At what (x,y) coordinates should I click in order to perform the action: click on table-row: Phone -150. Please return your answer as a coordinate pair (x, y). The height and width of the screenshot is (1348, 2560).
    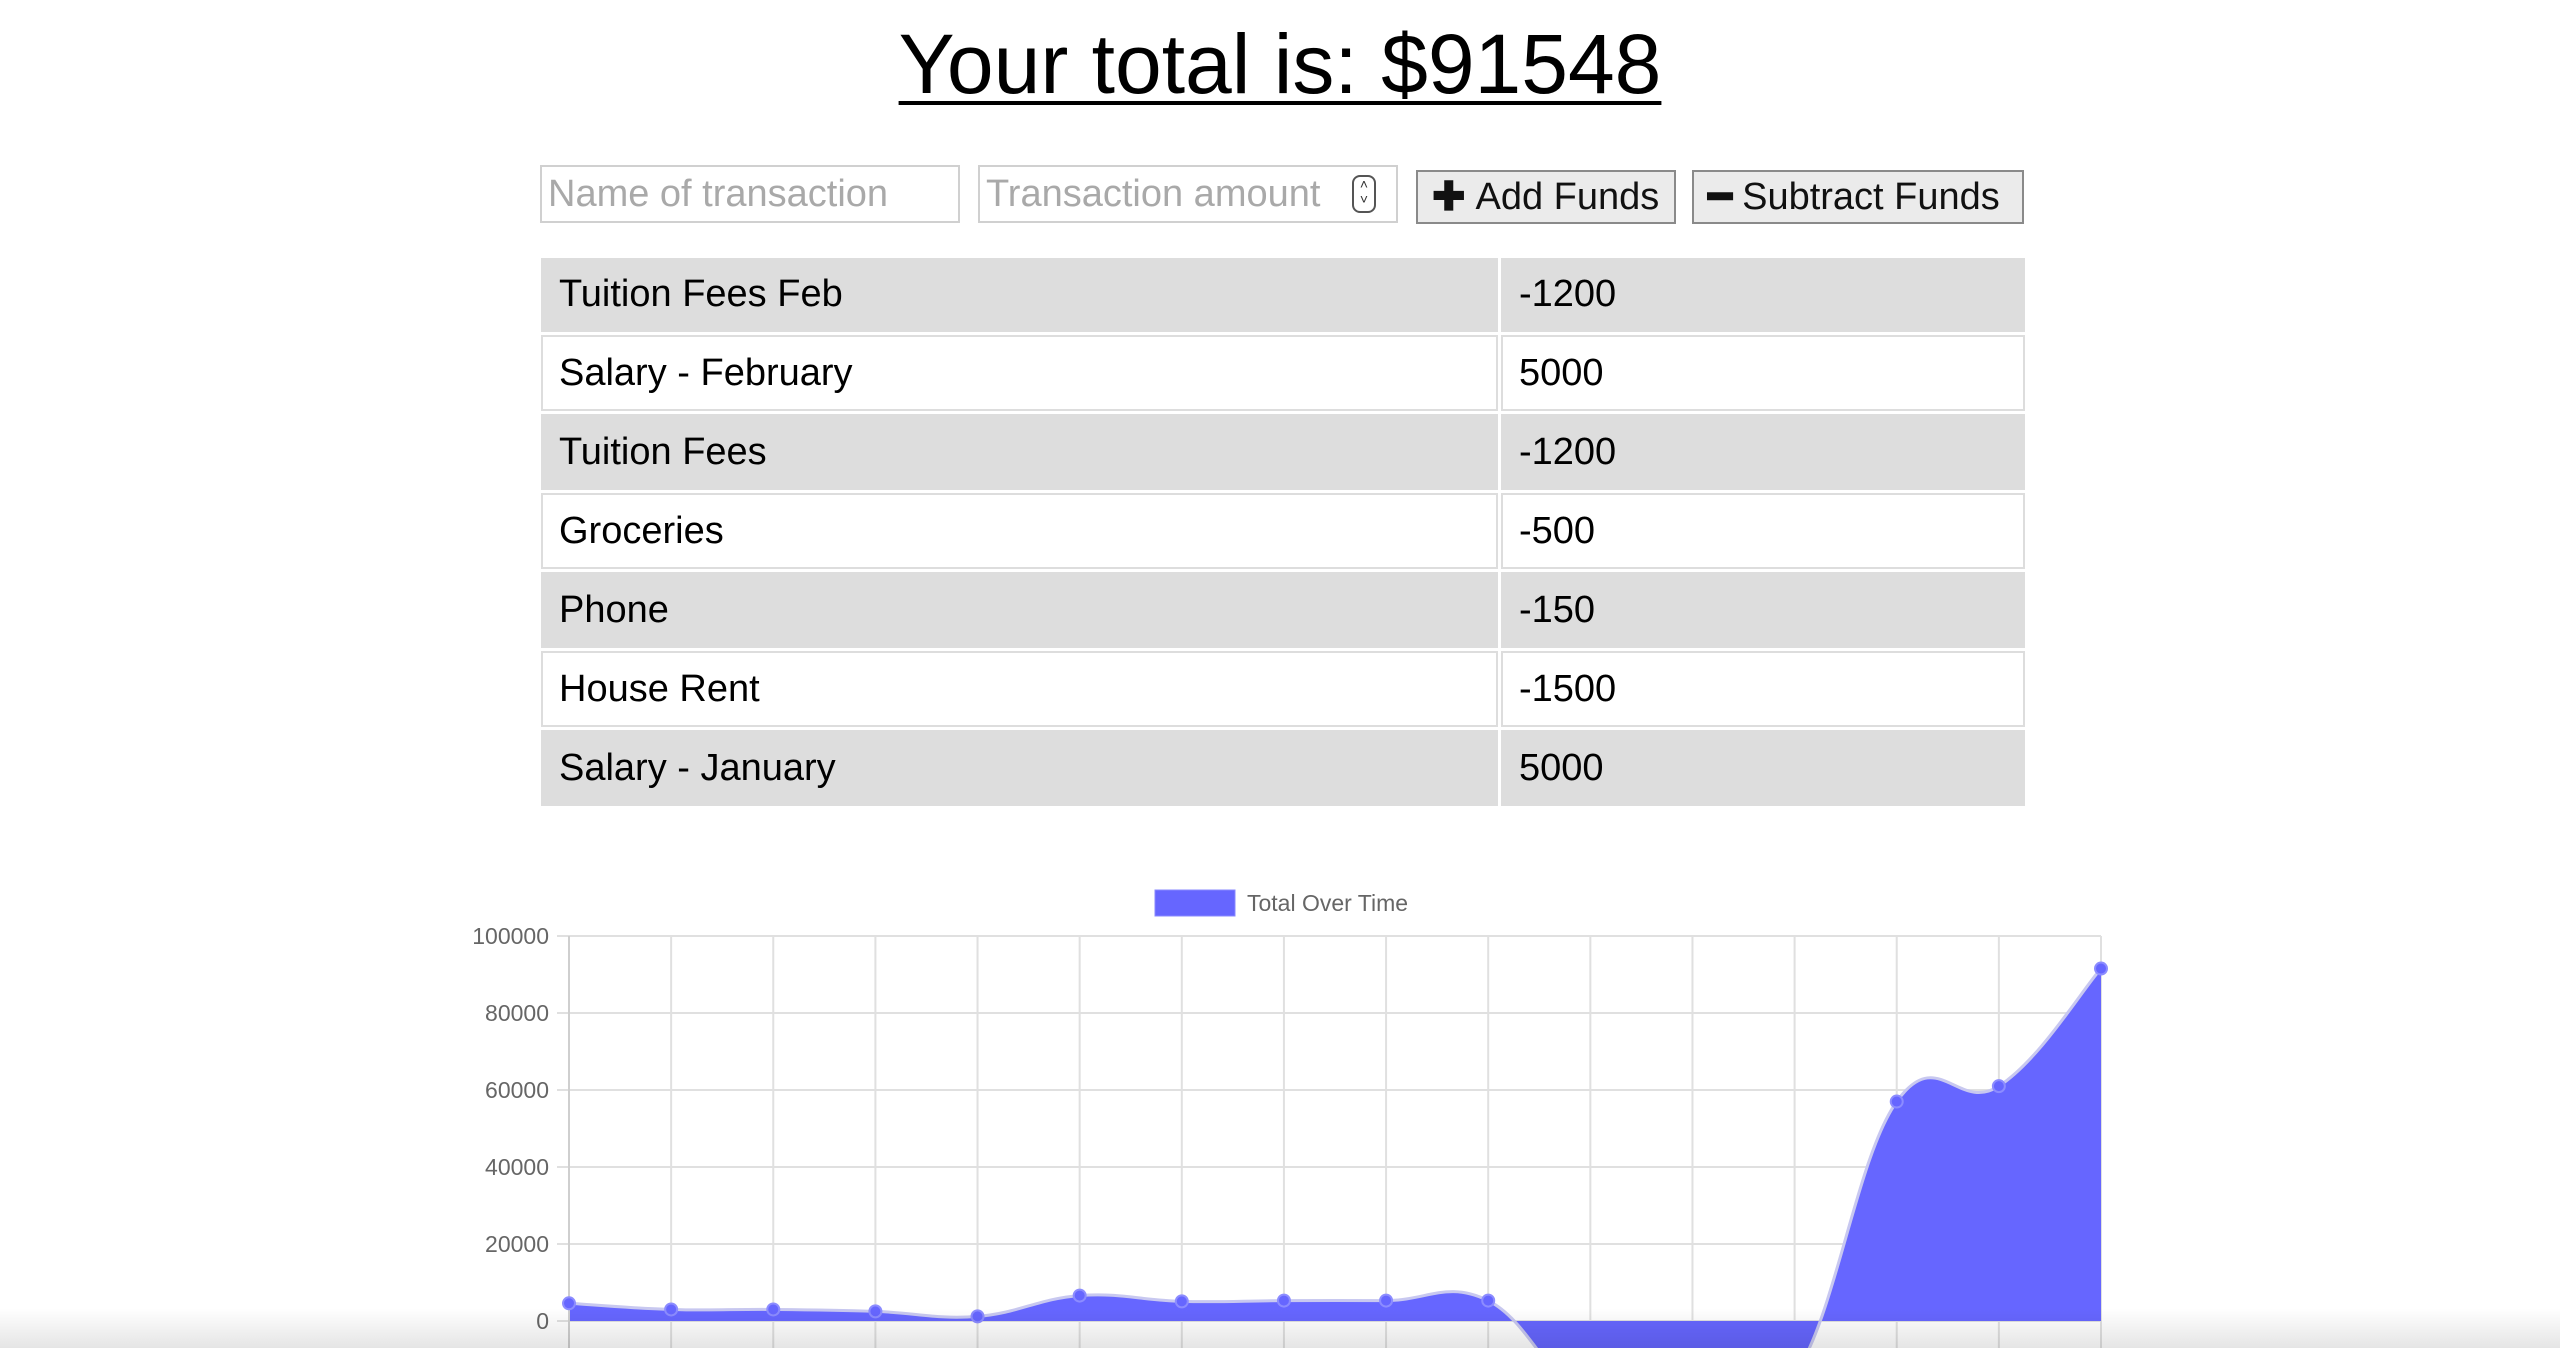
    Looking at the image, I should click on (1283, 610).